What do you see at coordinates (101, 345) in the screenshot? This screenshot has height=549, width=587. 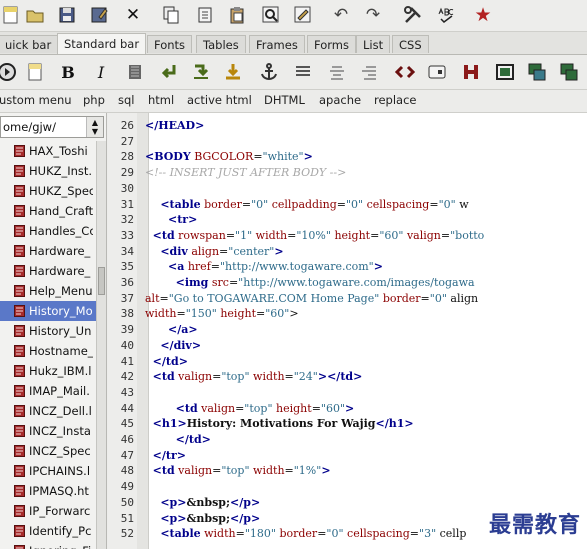 I see `file-list-scrollbar` at bounding box center [101, 345].